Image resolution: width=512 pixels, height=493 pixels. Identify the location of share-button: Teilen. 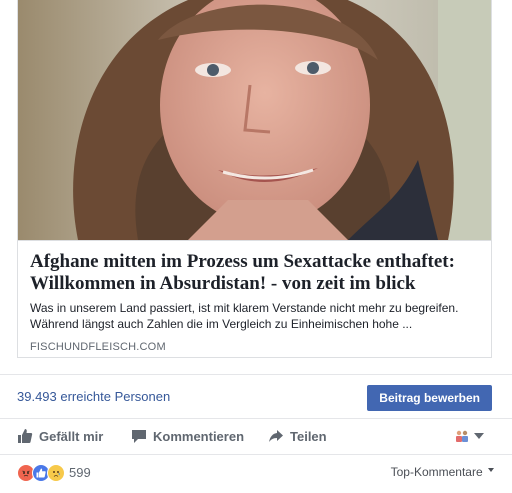
(297, 436).